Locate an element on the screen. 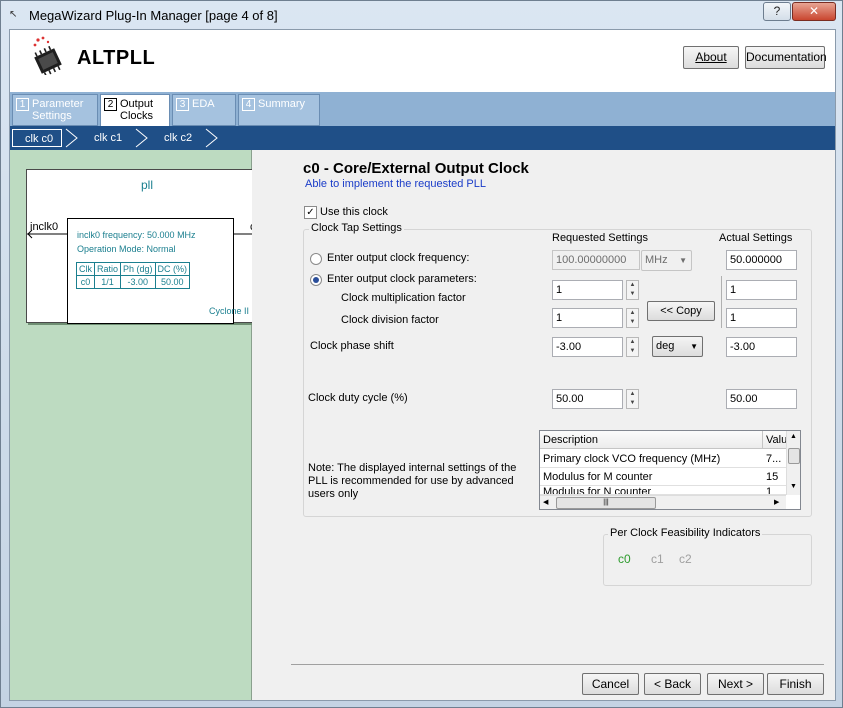  column-header-description: Description is located at coordinates (570, 440).